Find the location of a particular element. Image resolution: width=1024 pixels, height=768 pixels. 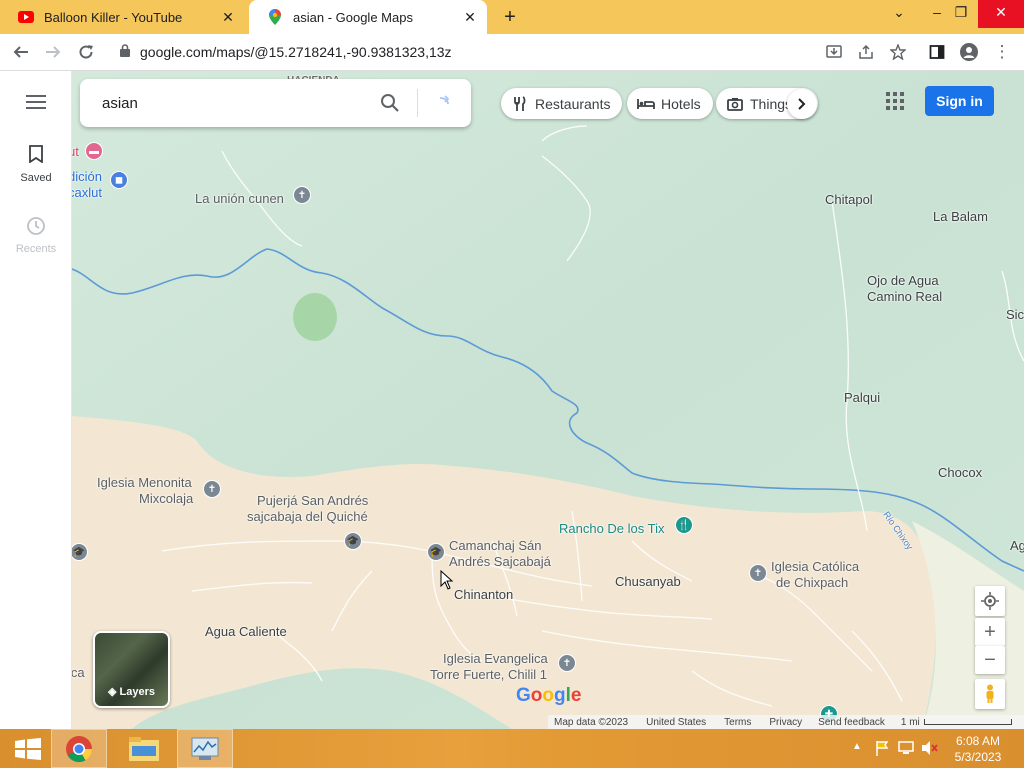

new-tab-button: + is located at coordinates (510, 17).